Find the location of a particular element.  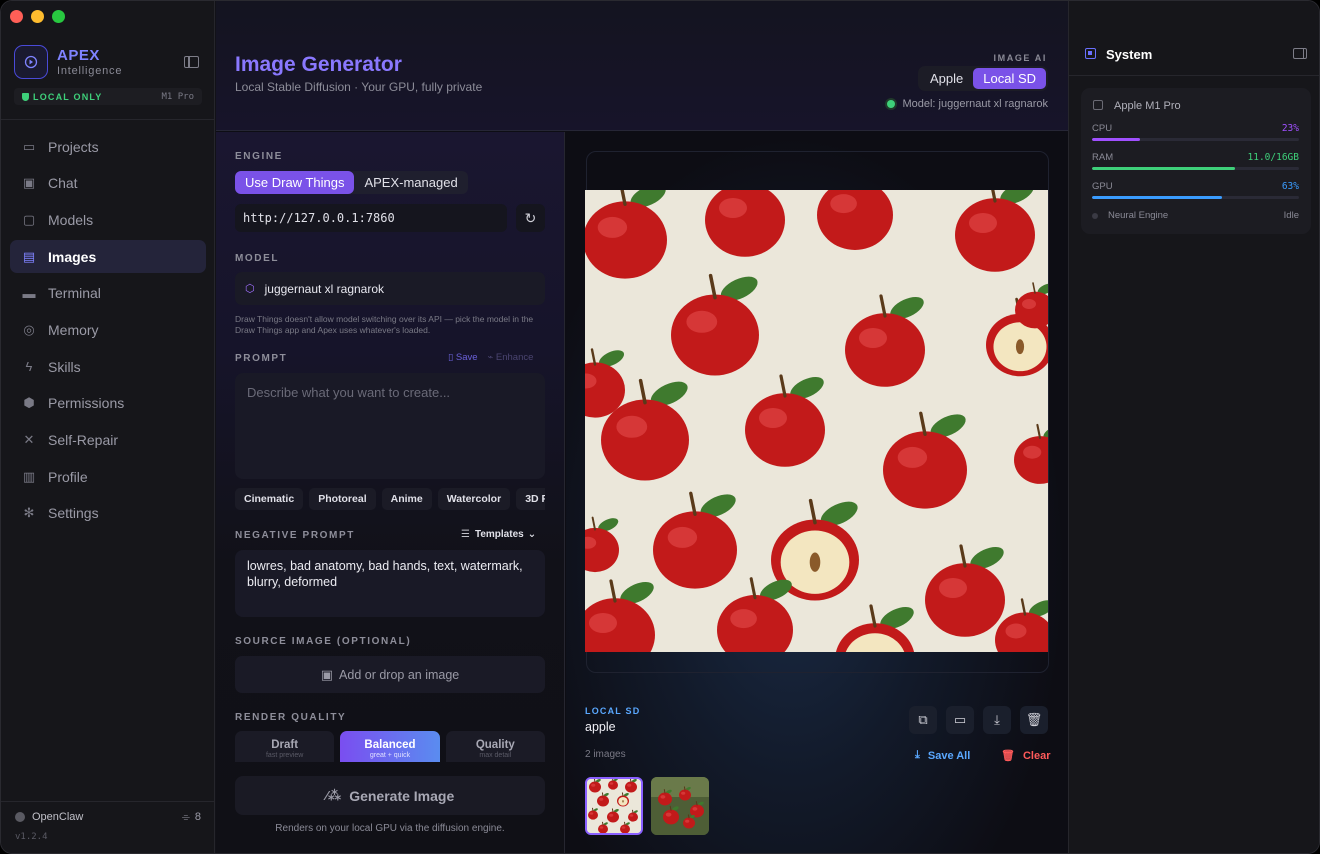

quality-balanced: Balanced great + quick is located at coordinates (390, 746).